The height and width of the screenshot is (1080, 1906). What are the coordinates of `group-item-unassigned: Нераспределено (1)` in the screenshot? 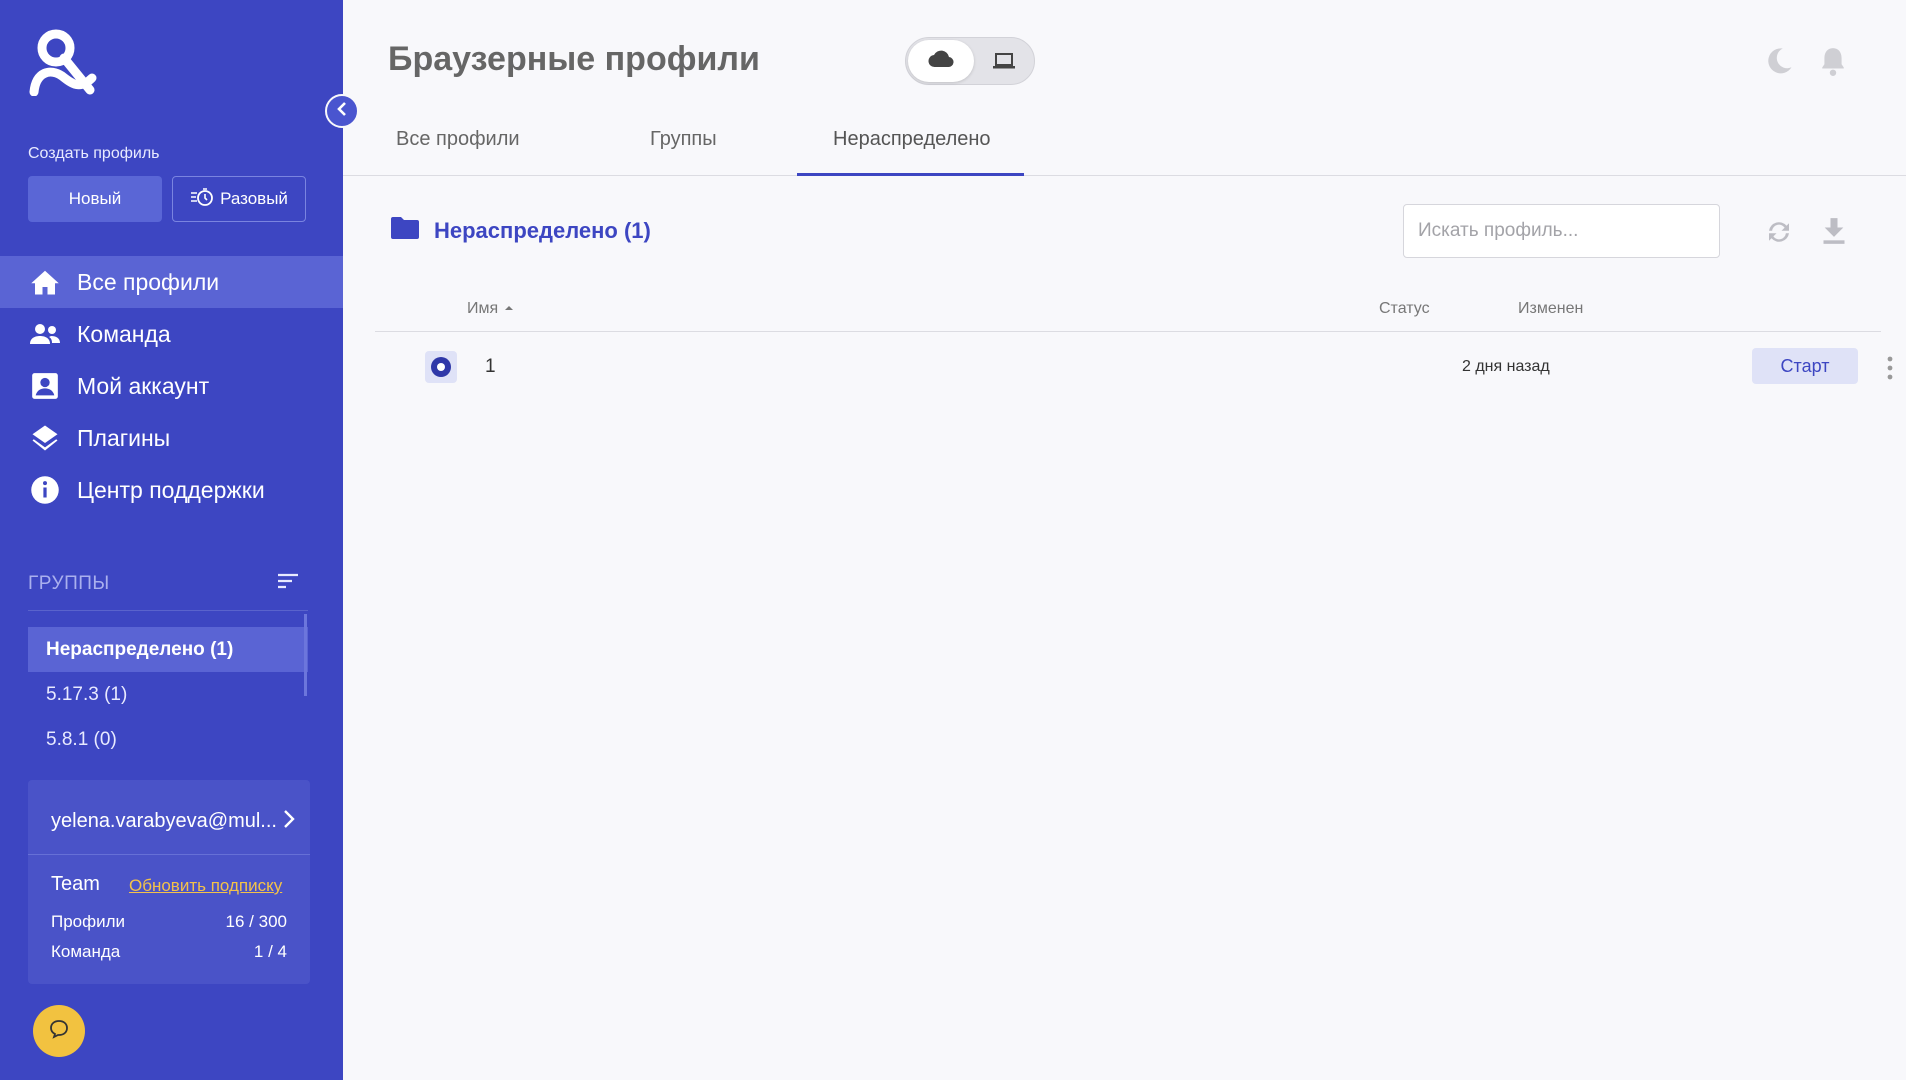 It's located at (168, 649).